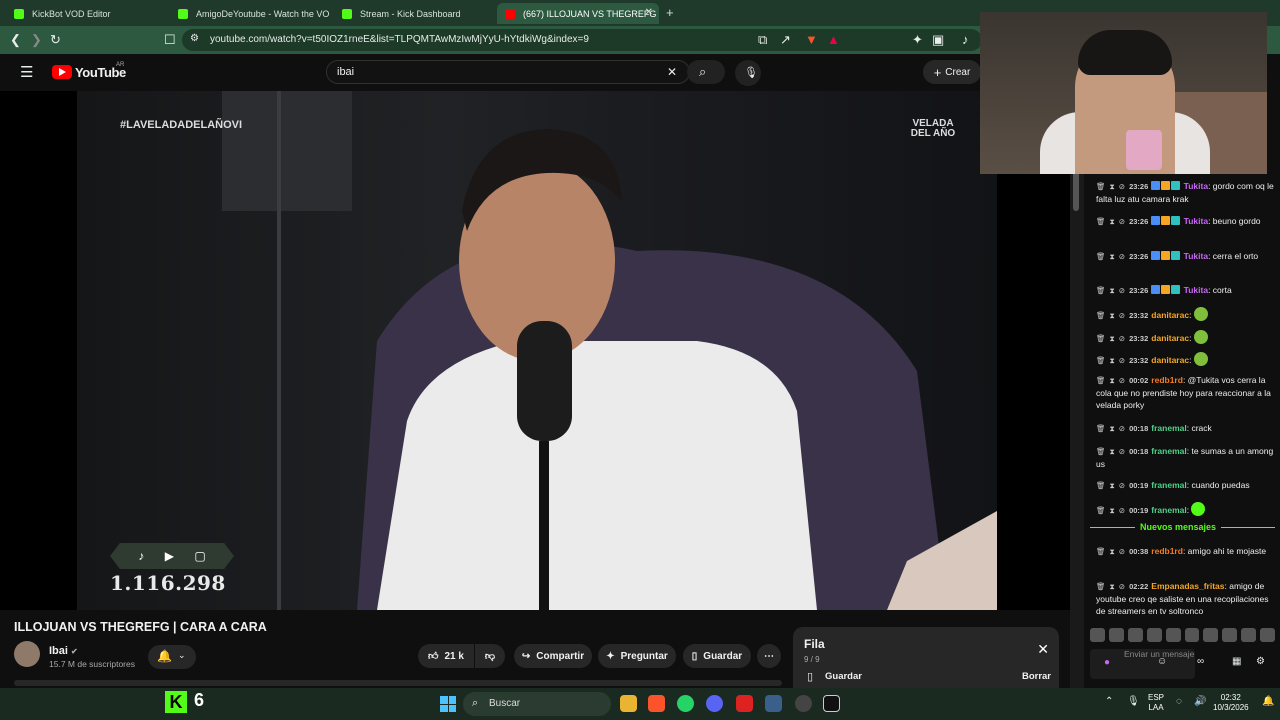  What do you see at coordinates (1231, 703) in the screenshot?
I see `clock: 02:32 10/3/2026` at bounding box center [1231, 703].